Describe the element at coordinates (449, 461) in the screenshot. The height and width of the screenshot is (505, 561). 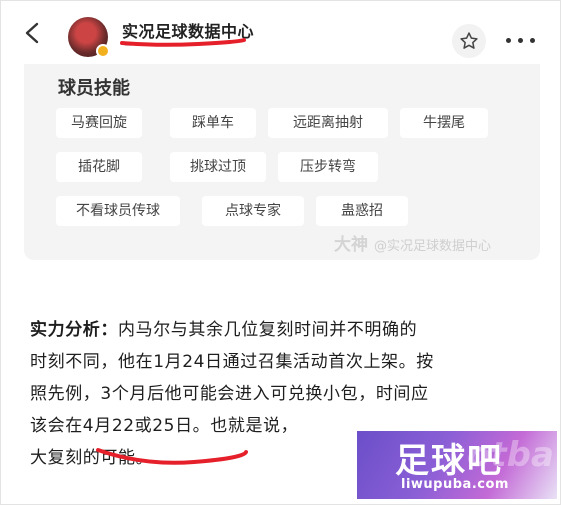
I see `logo-title: 足球吧` at that location.